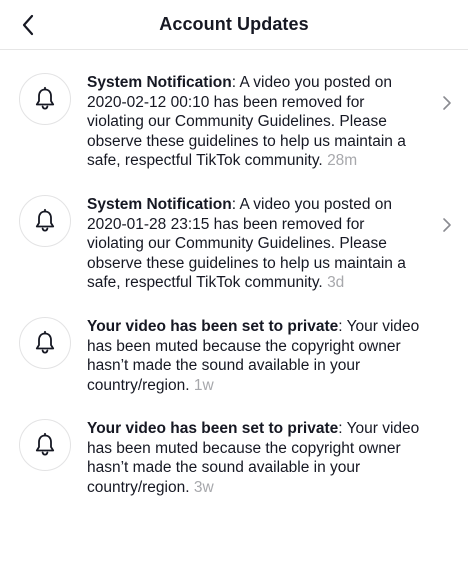 This screenshot has height=576, width=468. Describe the element at coordinates (342, 160) in the screenshot. I see `notification-time: 28m` at that location.